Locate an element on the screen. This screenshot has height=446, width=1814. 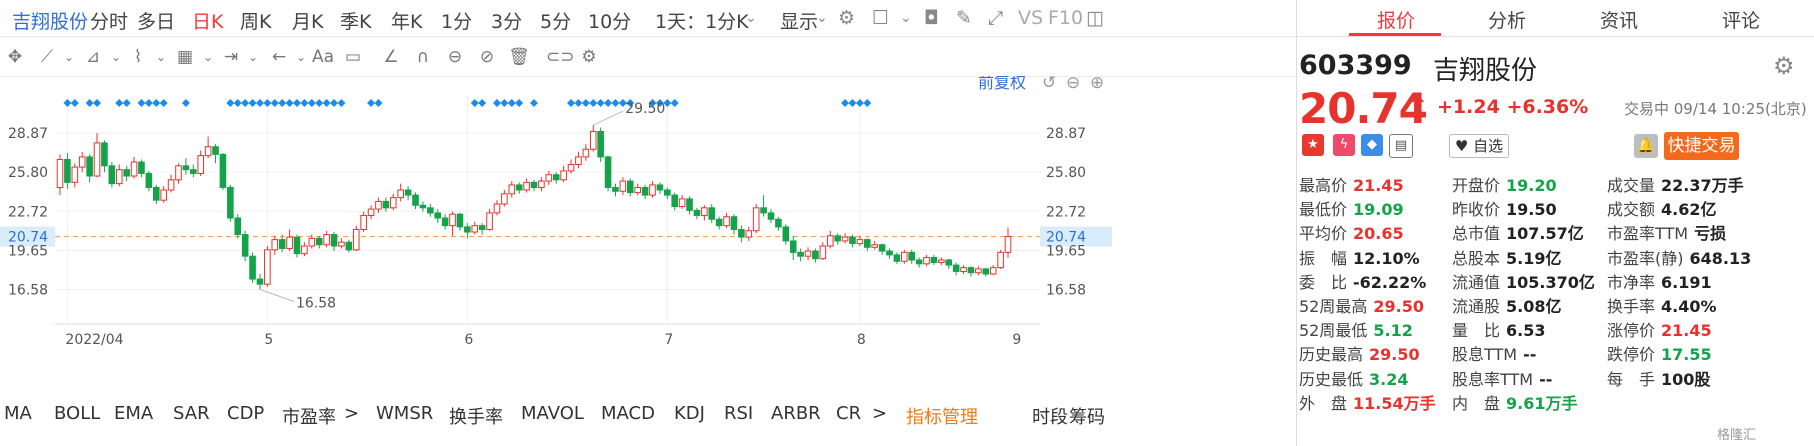
ind-turnover: 换手率 is located at coordinates (476, 416).